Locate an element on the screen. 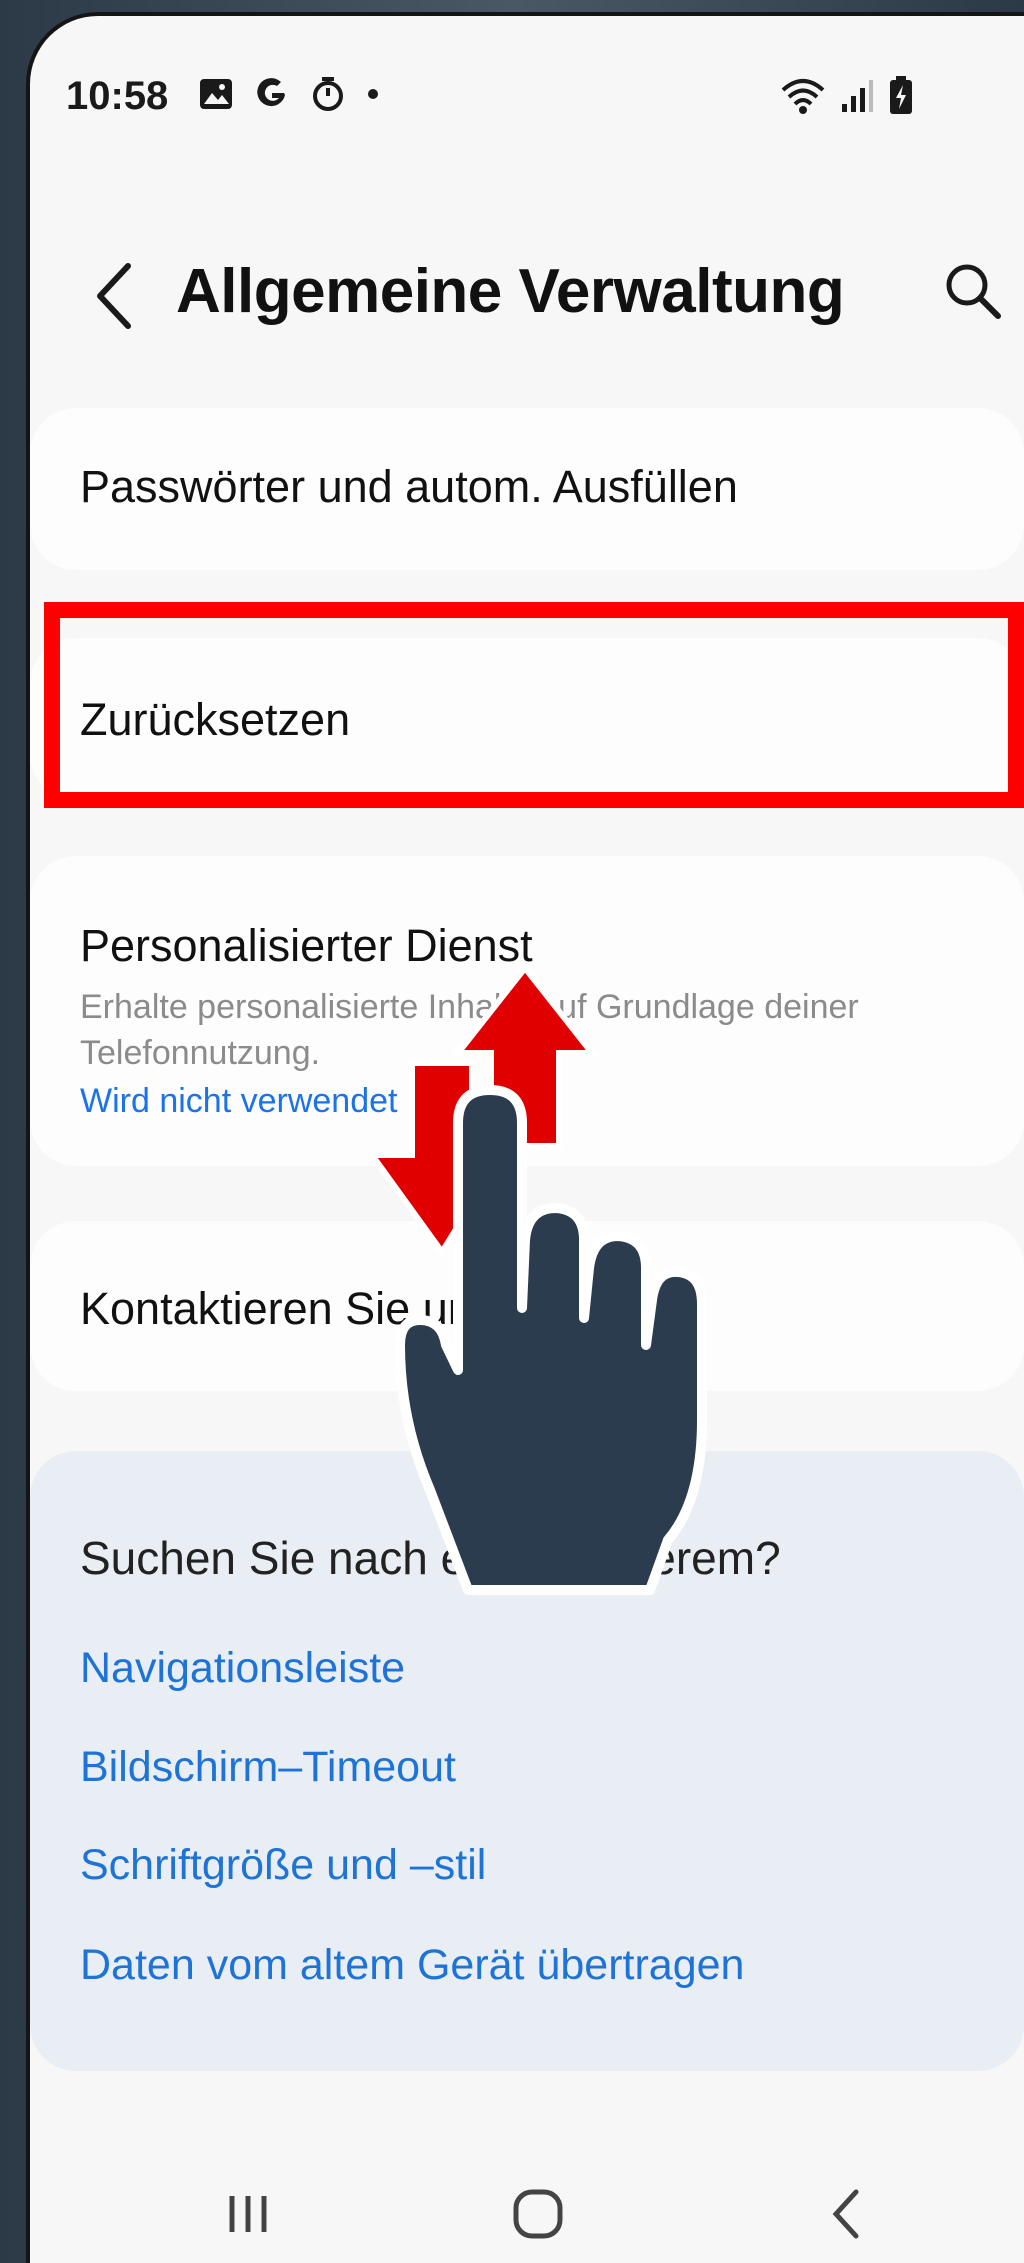  setting-passwords: Passwörter und autom. Ausfüllen is located at coordinates (527, 489).